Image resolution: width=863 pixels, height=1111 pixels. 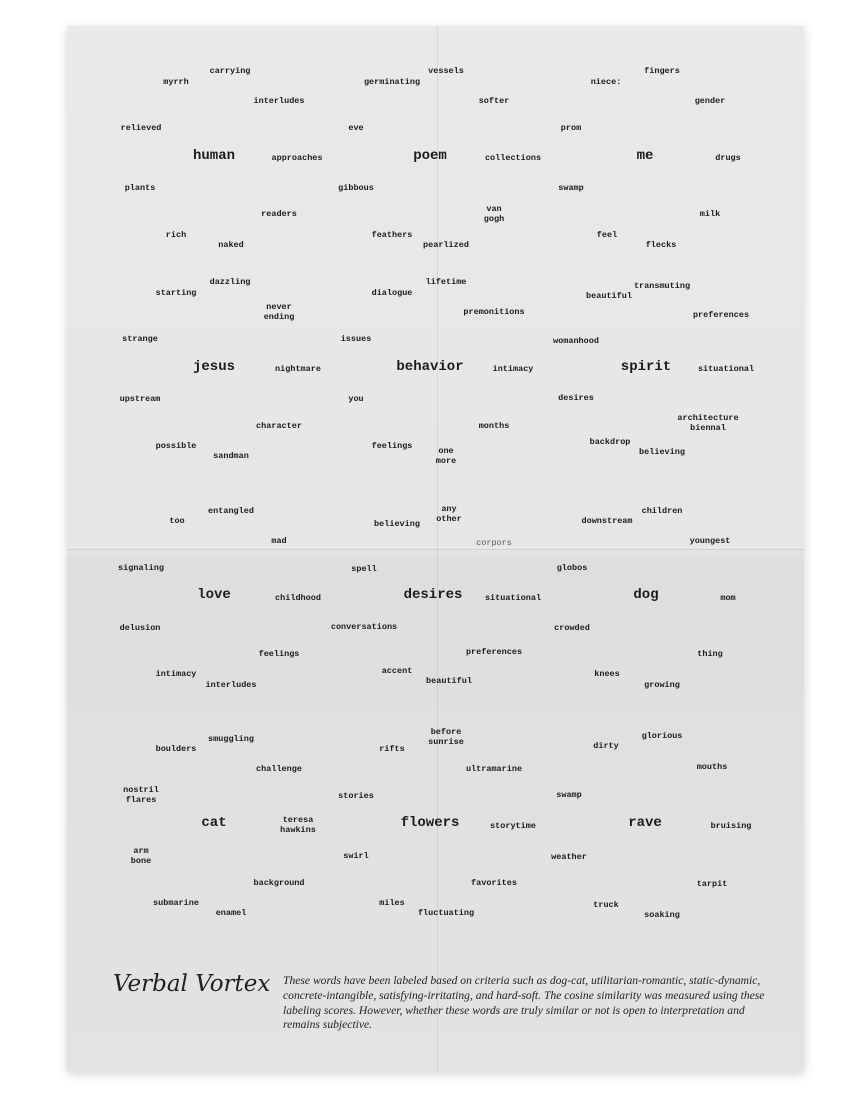 I want to click on word-label: you, so click(x=356, y=399).